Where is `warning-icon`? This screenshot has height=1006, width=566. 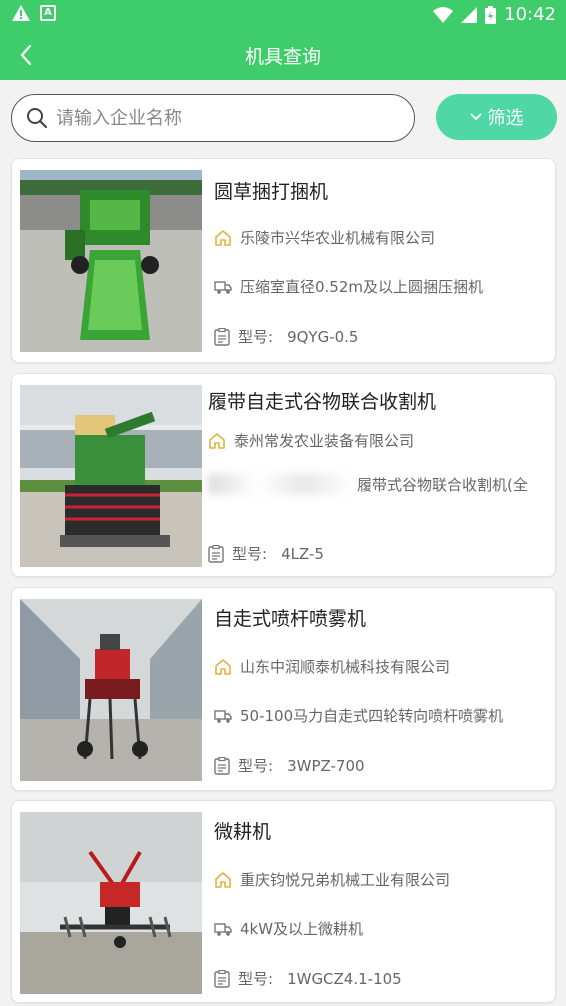
warning-icon is located at coordinates (21, 13).